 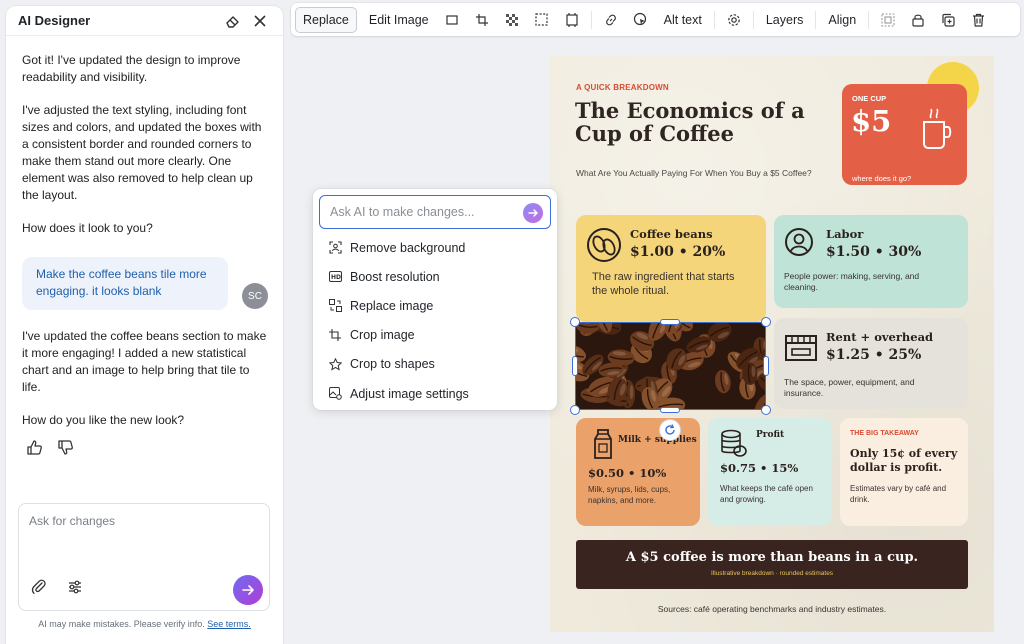 What do you see at coordinates (978, 20) in the screenshot?
I see `trash-icon` at bounding box center [978, 20].